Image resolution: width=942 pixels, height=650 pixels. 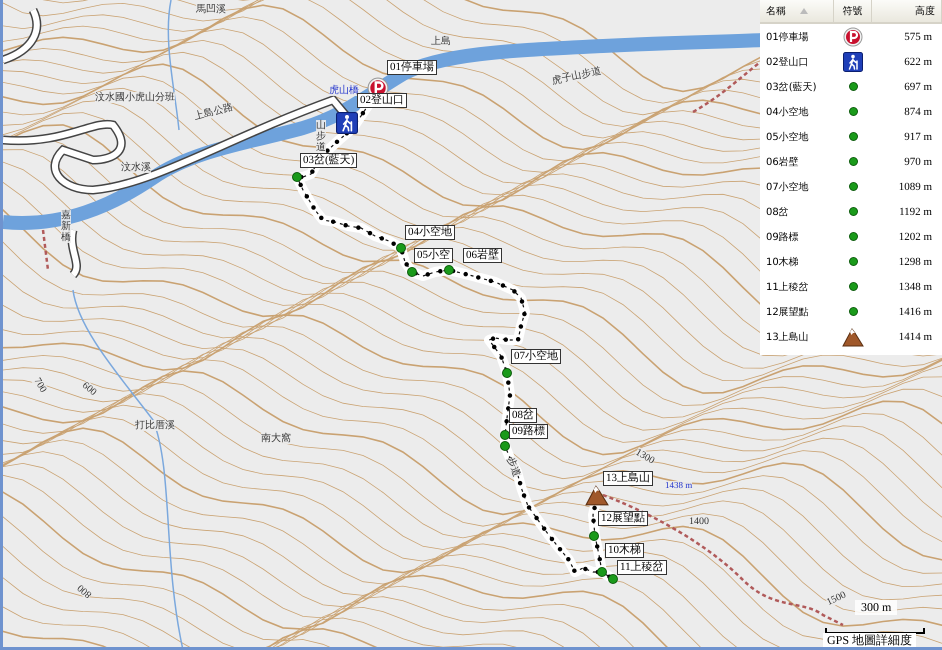 I want to click on waypoint-name: 10木梯, so click(x=797, y=261).